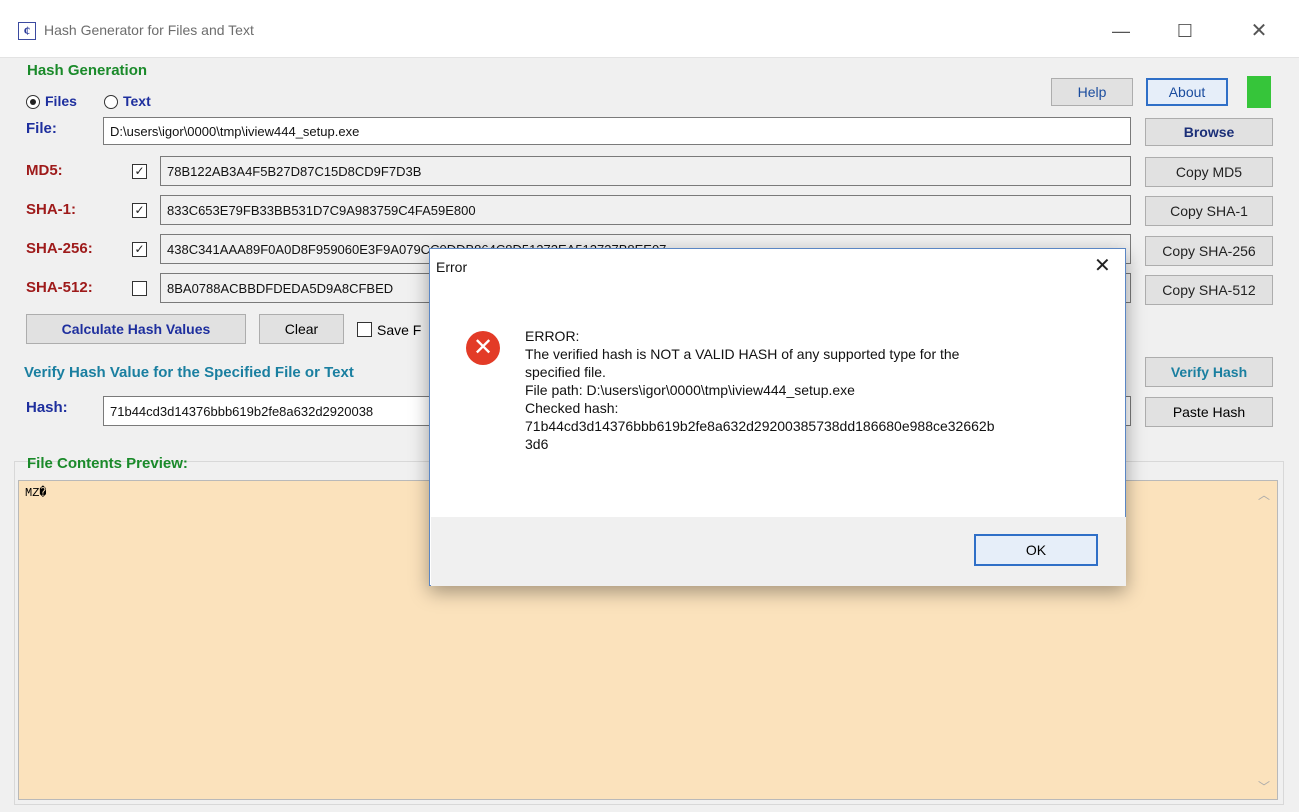 This screenshot has width=1299, height=812. Describe the element at coordinates (1209, 172) in the screenshot. I see `copy-md5-button: Copy MD5` at that location.